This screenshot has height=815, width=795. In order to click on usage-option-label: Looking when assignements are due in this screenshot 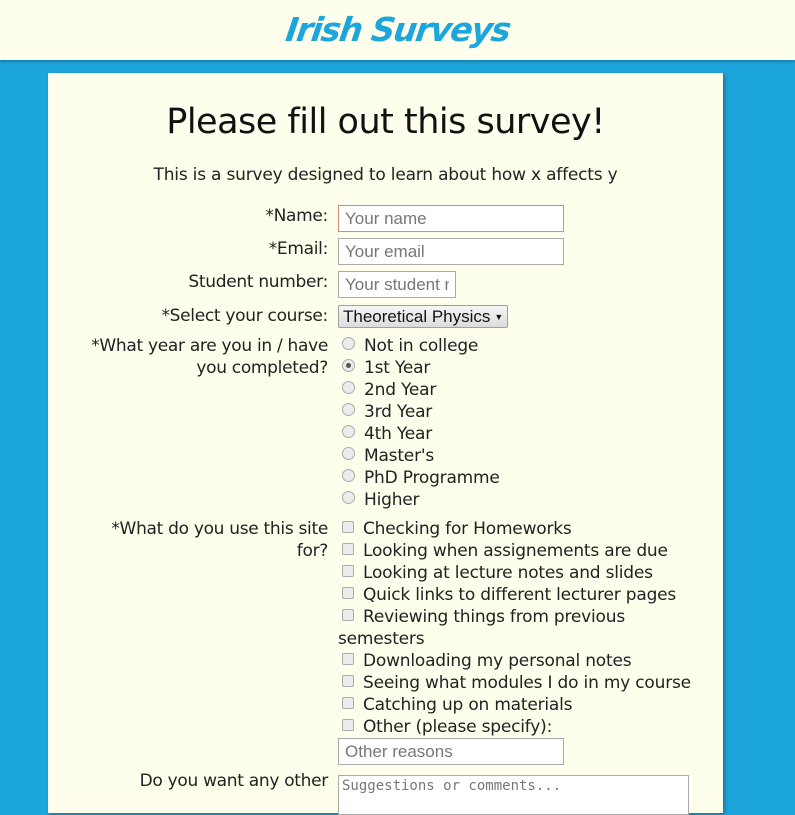, I will do `click(515, 551)`.